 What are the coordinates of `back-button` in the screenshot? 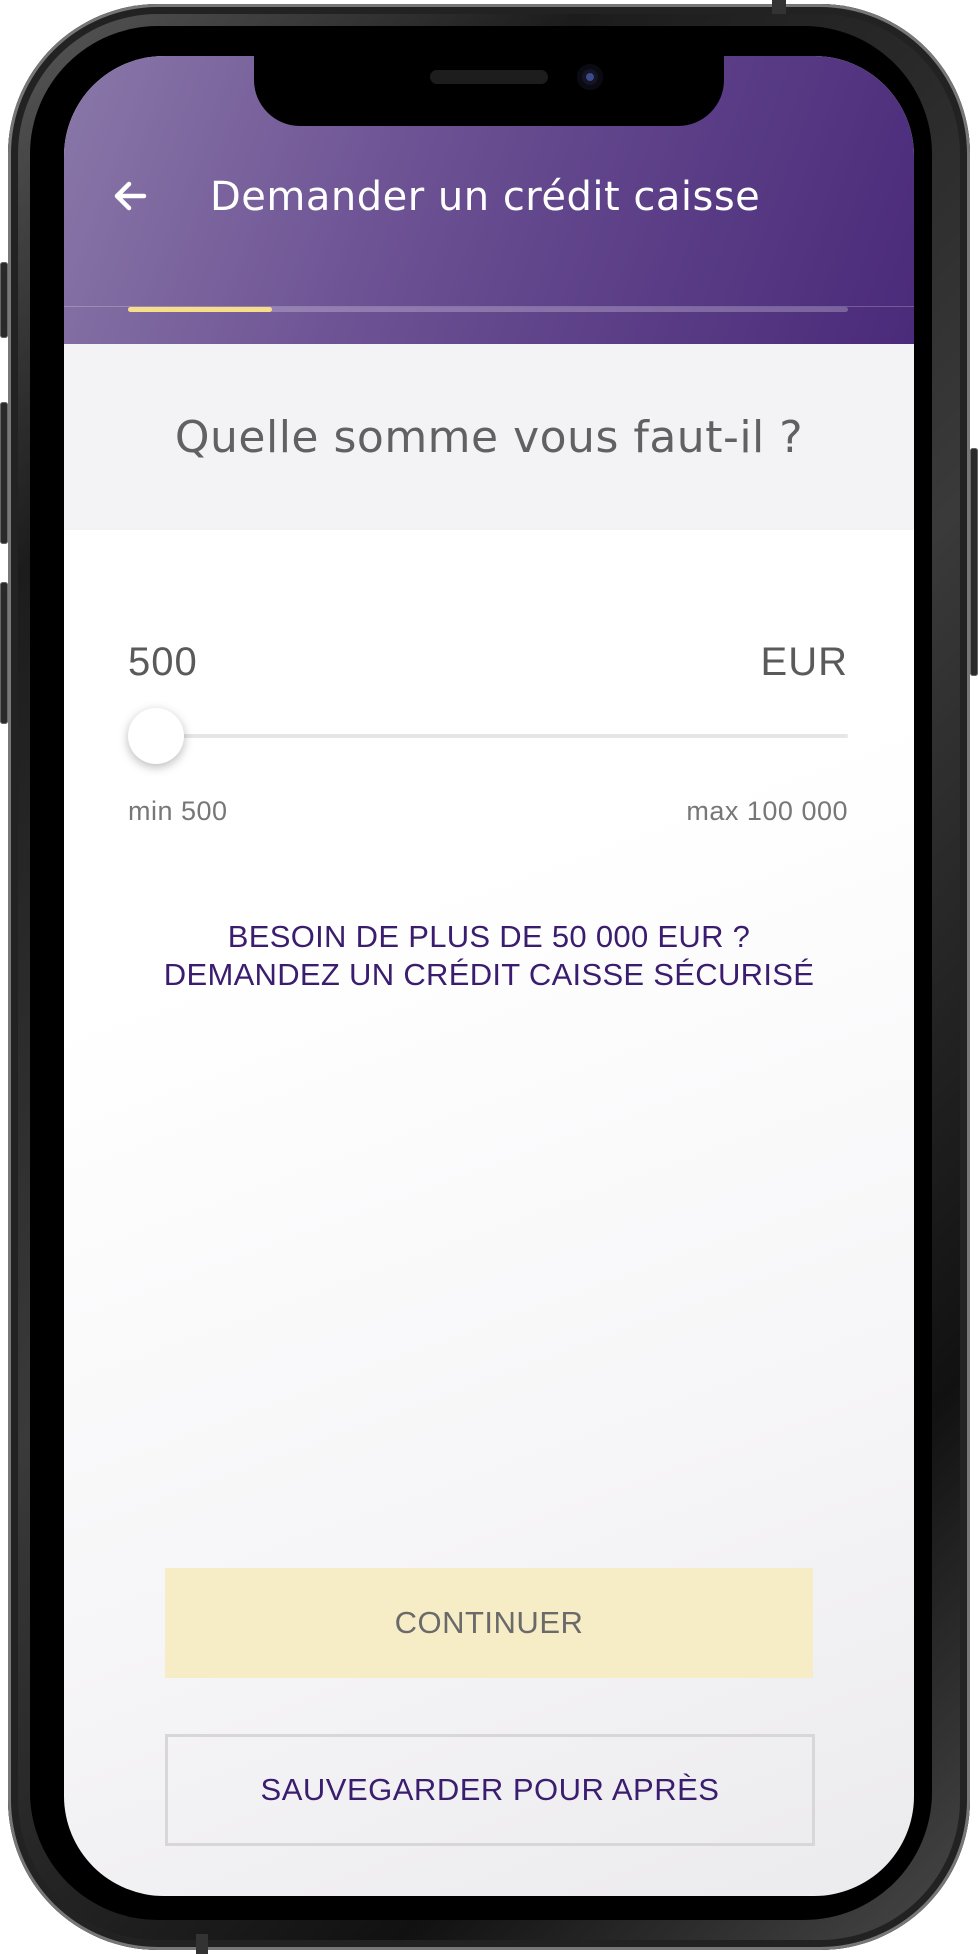 It's located at (130, 196).